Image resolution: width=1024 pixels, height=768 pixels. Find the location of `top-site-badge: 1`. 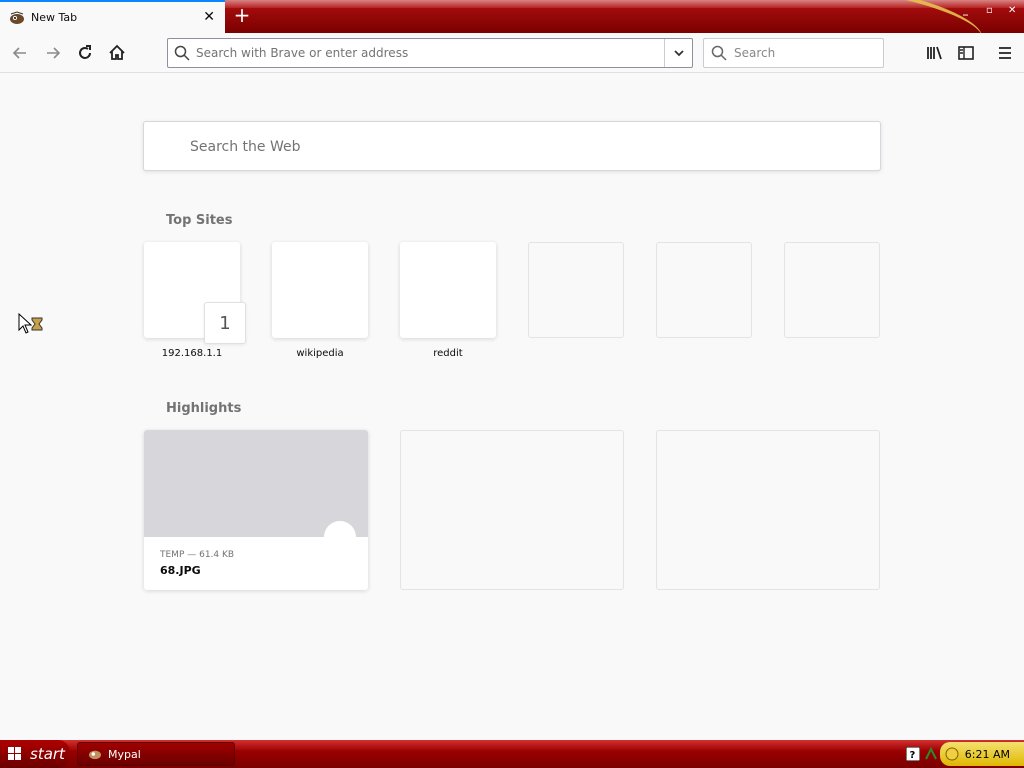

top-site-badge: 1 is located at coordinates (225, 323).